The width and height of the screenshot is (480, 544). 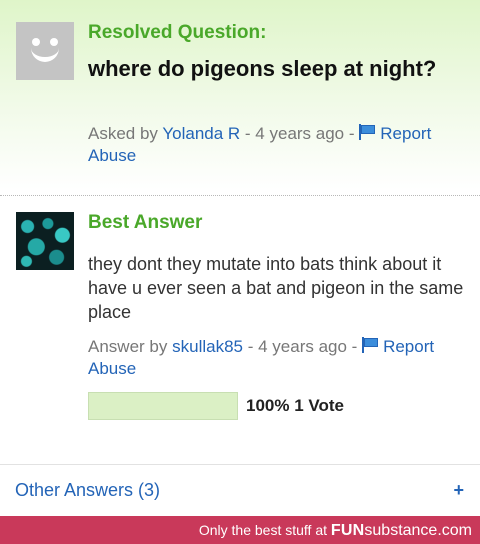 What do you see at coordinates (240, 195) in the screenshot?
I see `section-divider` at bounding box center [240, 195].